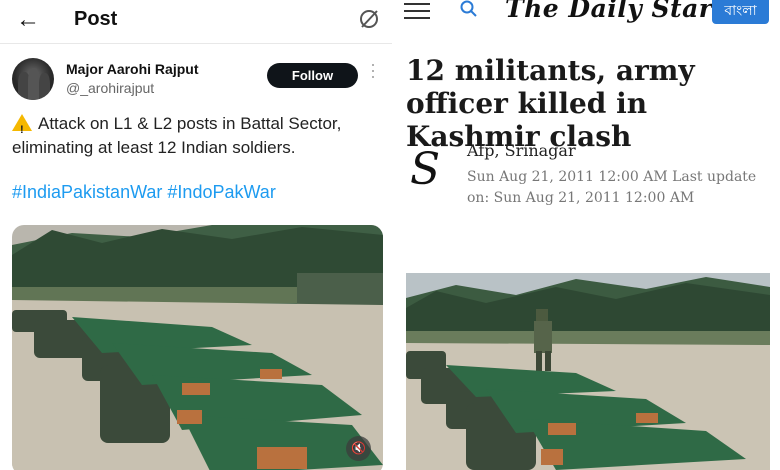  I want to click on menu-icon, so click(417, 11).